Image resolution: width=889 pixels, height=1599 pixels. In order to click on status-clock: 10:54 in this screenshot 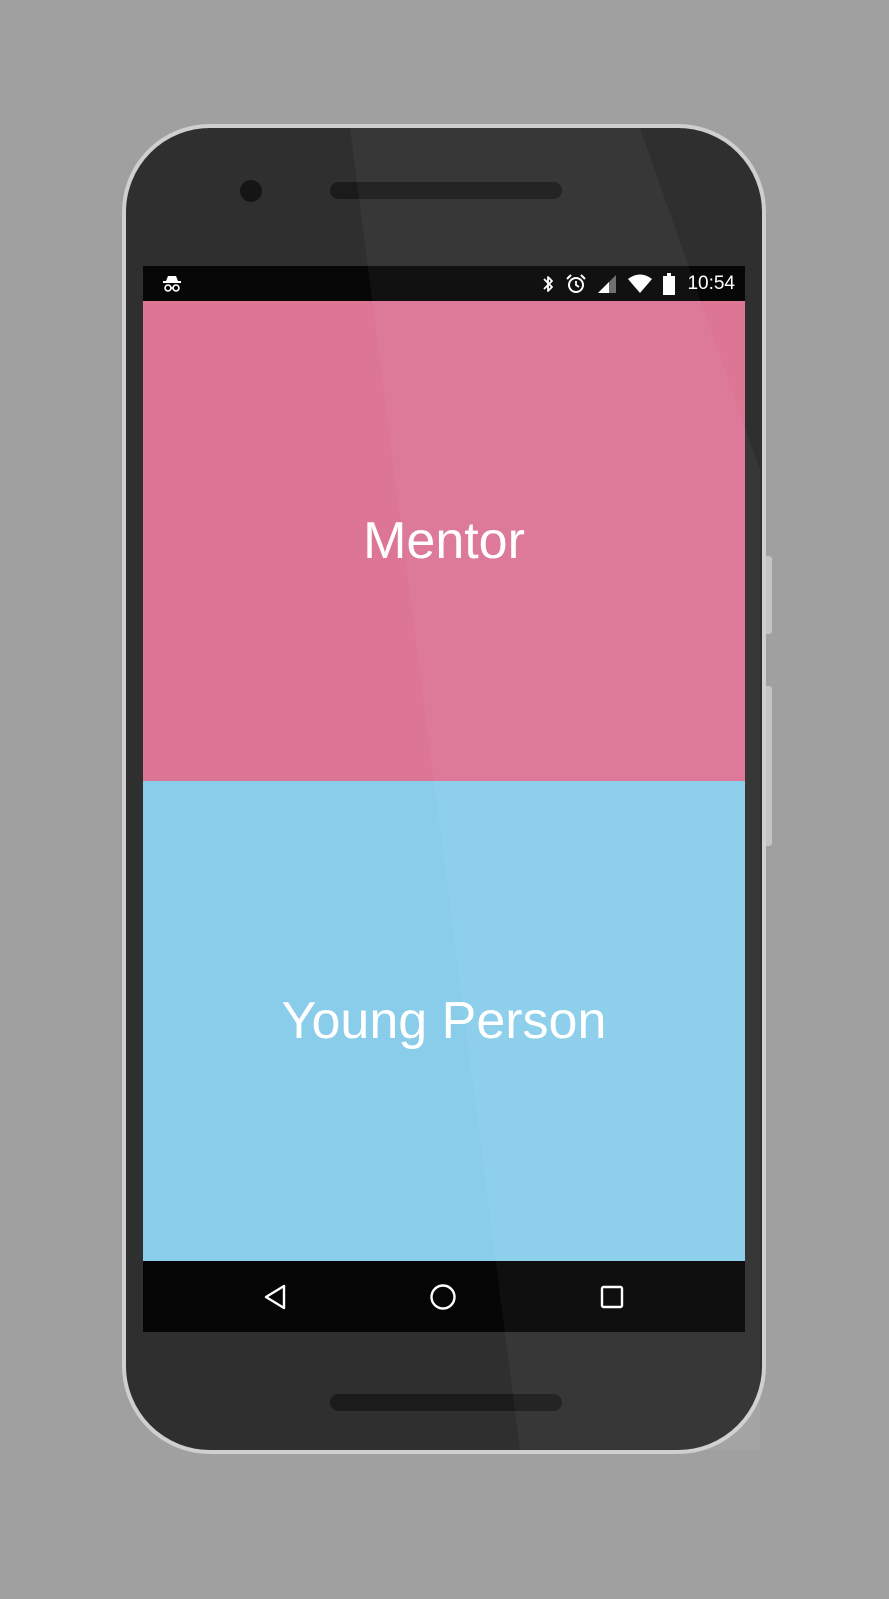, I will do `click(711, 283)`.